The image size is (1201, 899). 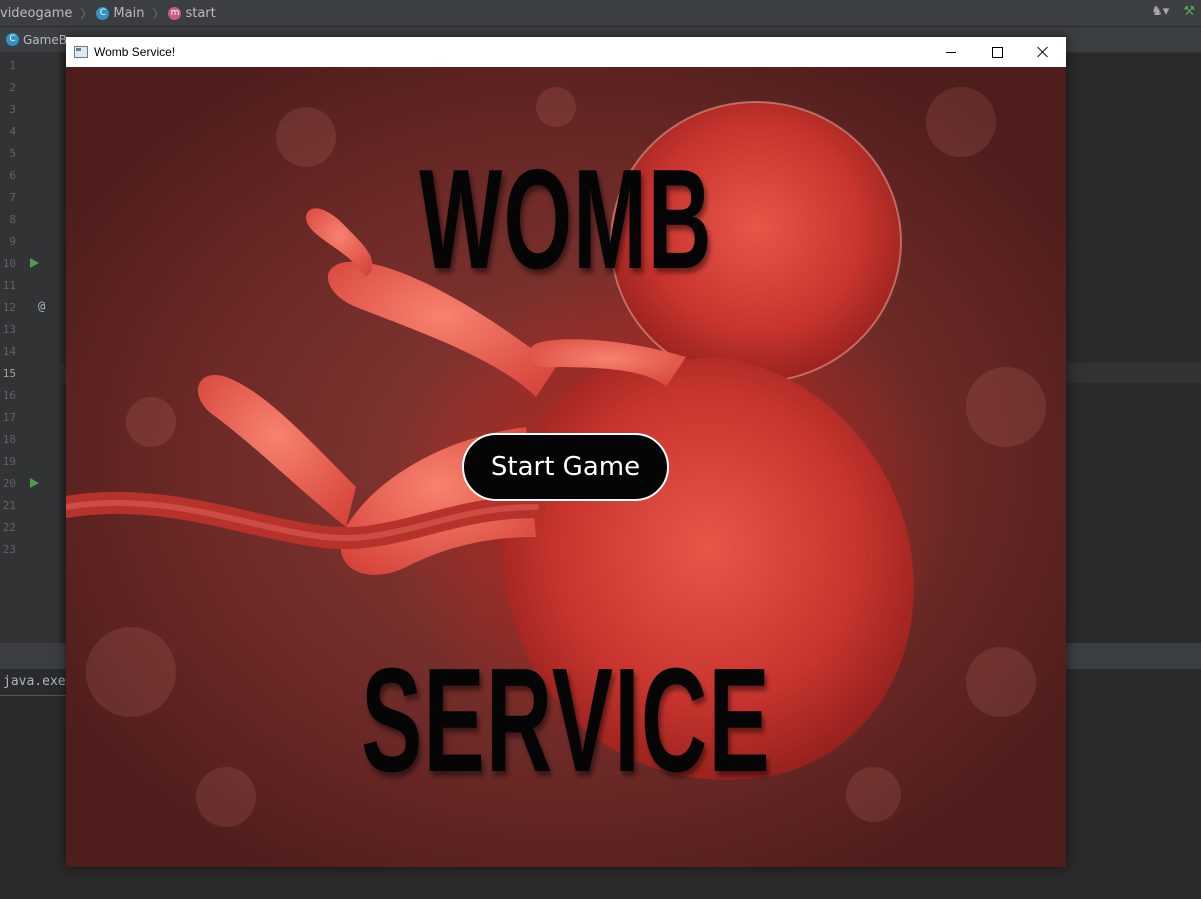 I want to click on line-number: 18, so click(x=9, y=439).